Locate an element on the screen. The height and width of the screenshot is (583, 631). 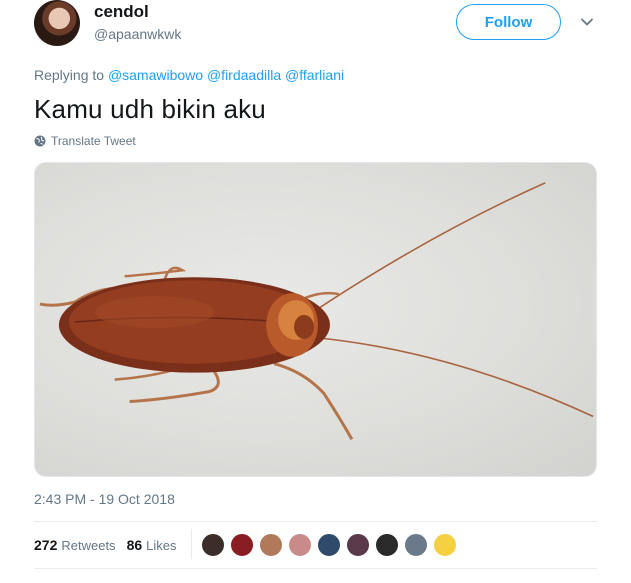
likes-stat: 86 Likes is located at coordinates (152, 545).